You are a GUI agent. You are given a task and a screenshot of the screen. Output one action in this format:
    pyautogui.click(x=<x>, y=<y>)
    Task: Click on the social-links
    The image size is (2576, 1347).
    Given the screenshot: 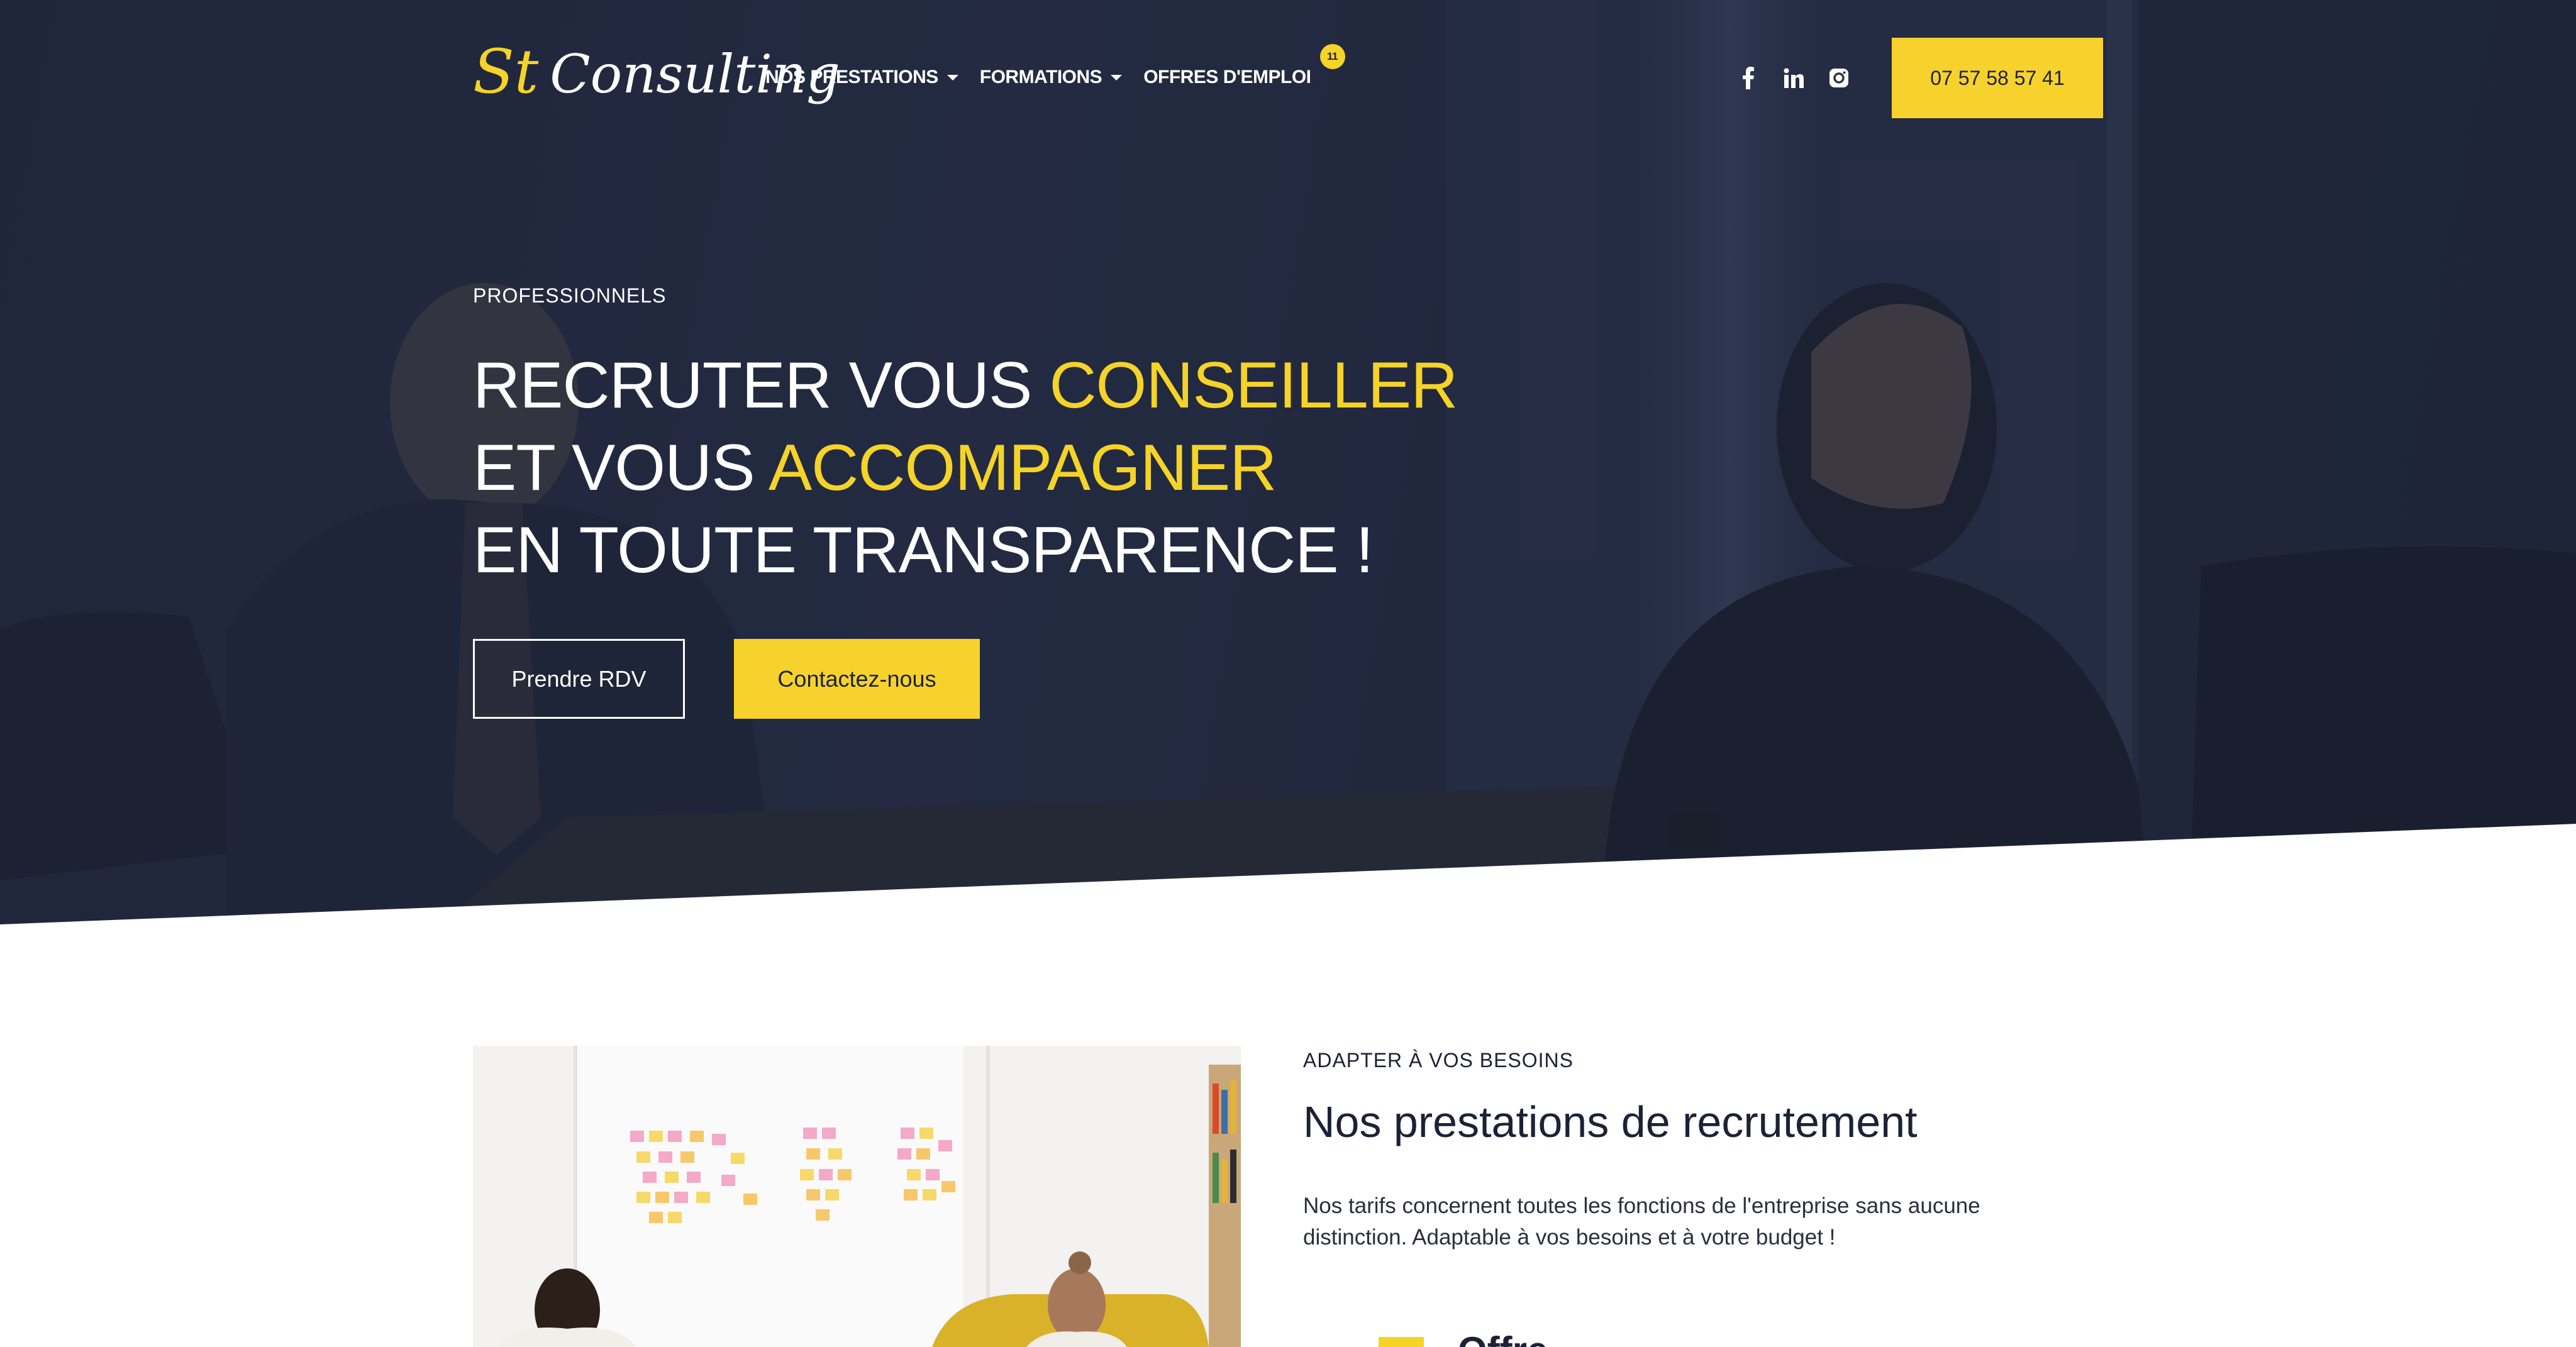 What is the action you would take?
    pyautogui.click(x=1805, y=78)
    